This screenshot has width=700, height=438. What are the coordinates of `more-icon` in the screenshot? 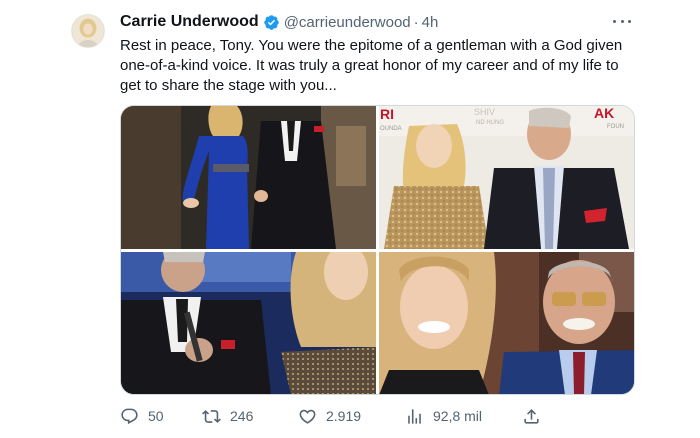 It's located at (622, 21).